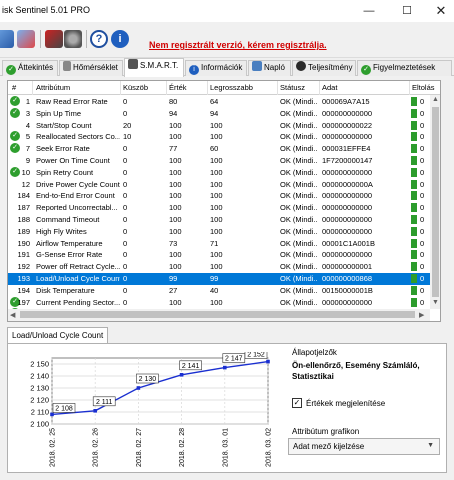 The height and width of the screenshot is (480, 454). I want to click on report-icon, so click(54, 39).